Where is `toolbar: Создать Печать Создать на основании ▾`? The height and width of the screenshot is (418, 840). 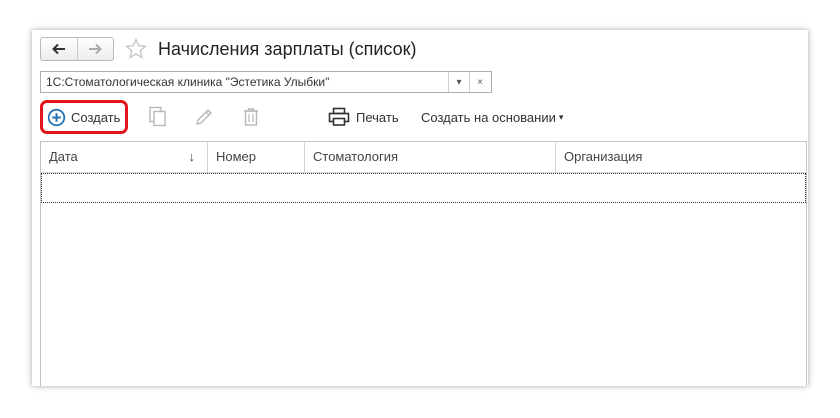
toolbar: Создать Печать Создать на основании ▾ is located at coordinates (420, 117).